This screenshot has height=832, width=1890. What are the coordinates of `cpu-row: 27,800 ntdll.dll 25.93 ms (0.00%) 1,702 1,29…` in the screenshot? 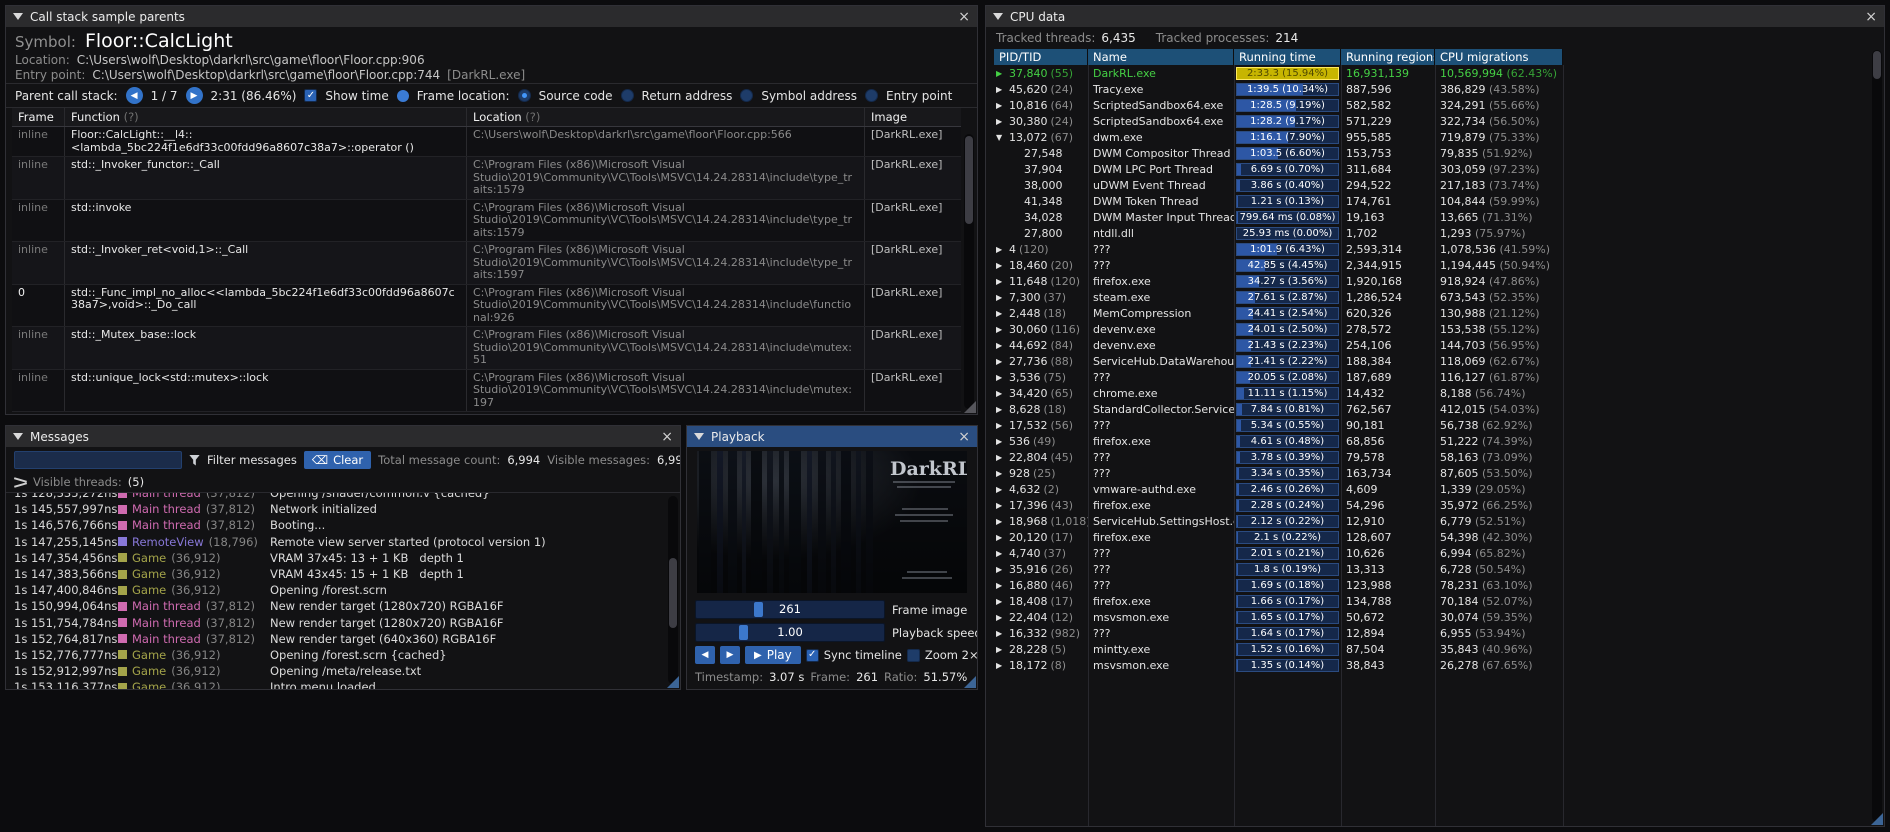 It's located at (1439, 233).